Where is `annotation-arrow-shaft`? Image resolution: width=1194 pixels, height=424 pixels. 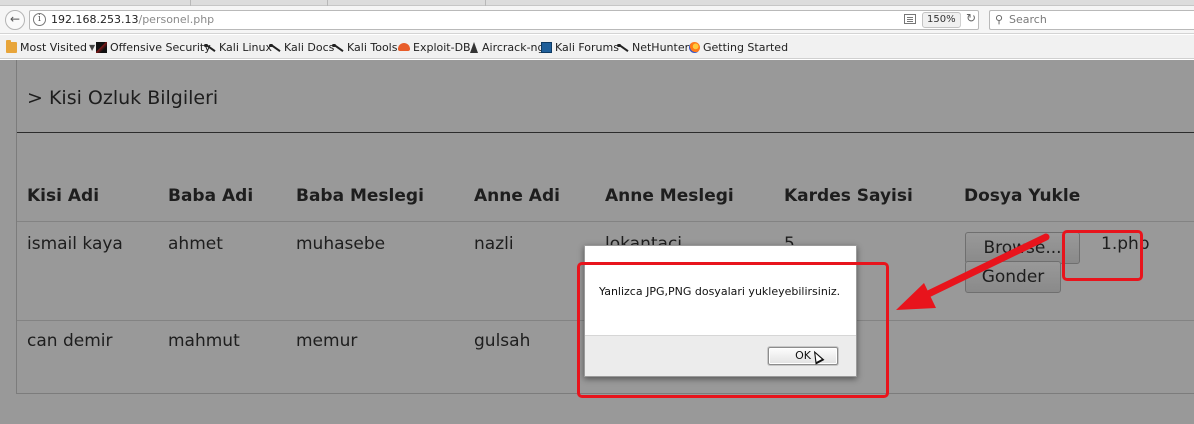
annotation-arrow-shaft is located at coordinates (983, 267).